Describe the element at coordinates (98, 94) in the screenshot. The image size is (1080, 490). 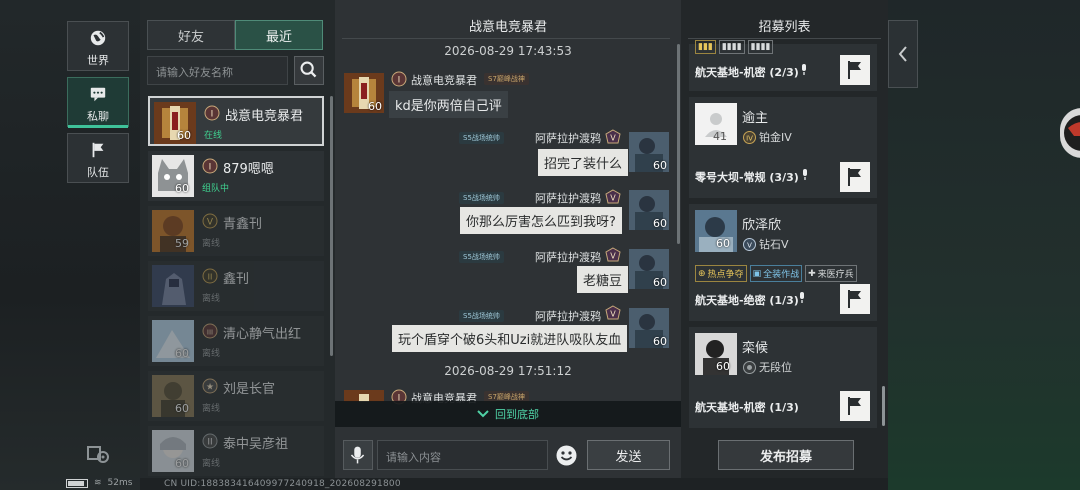
I see `chat-bubble-icon` at that location.